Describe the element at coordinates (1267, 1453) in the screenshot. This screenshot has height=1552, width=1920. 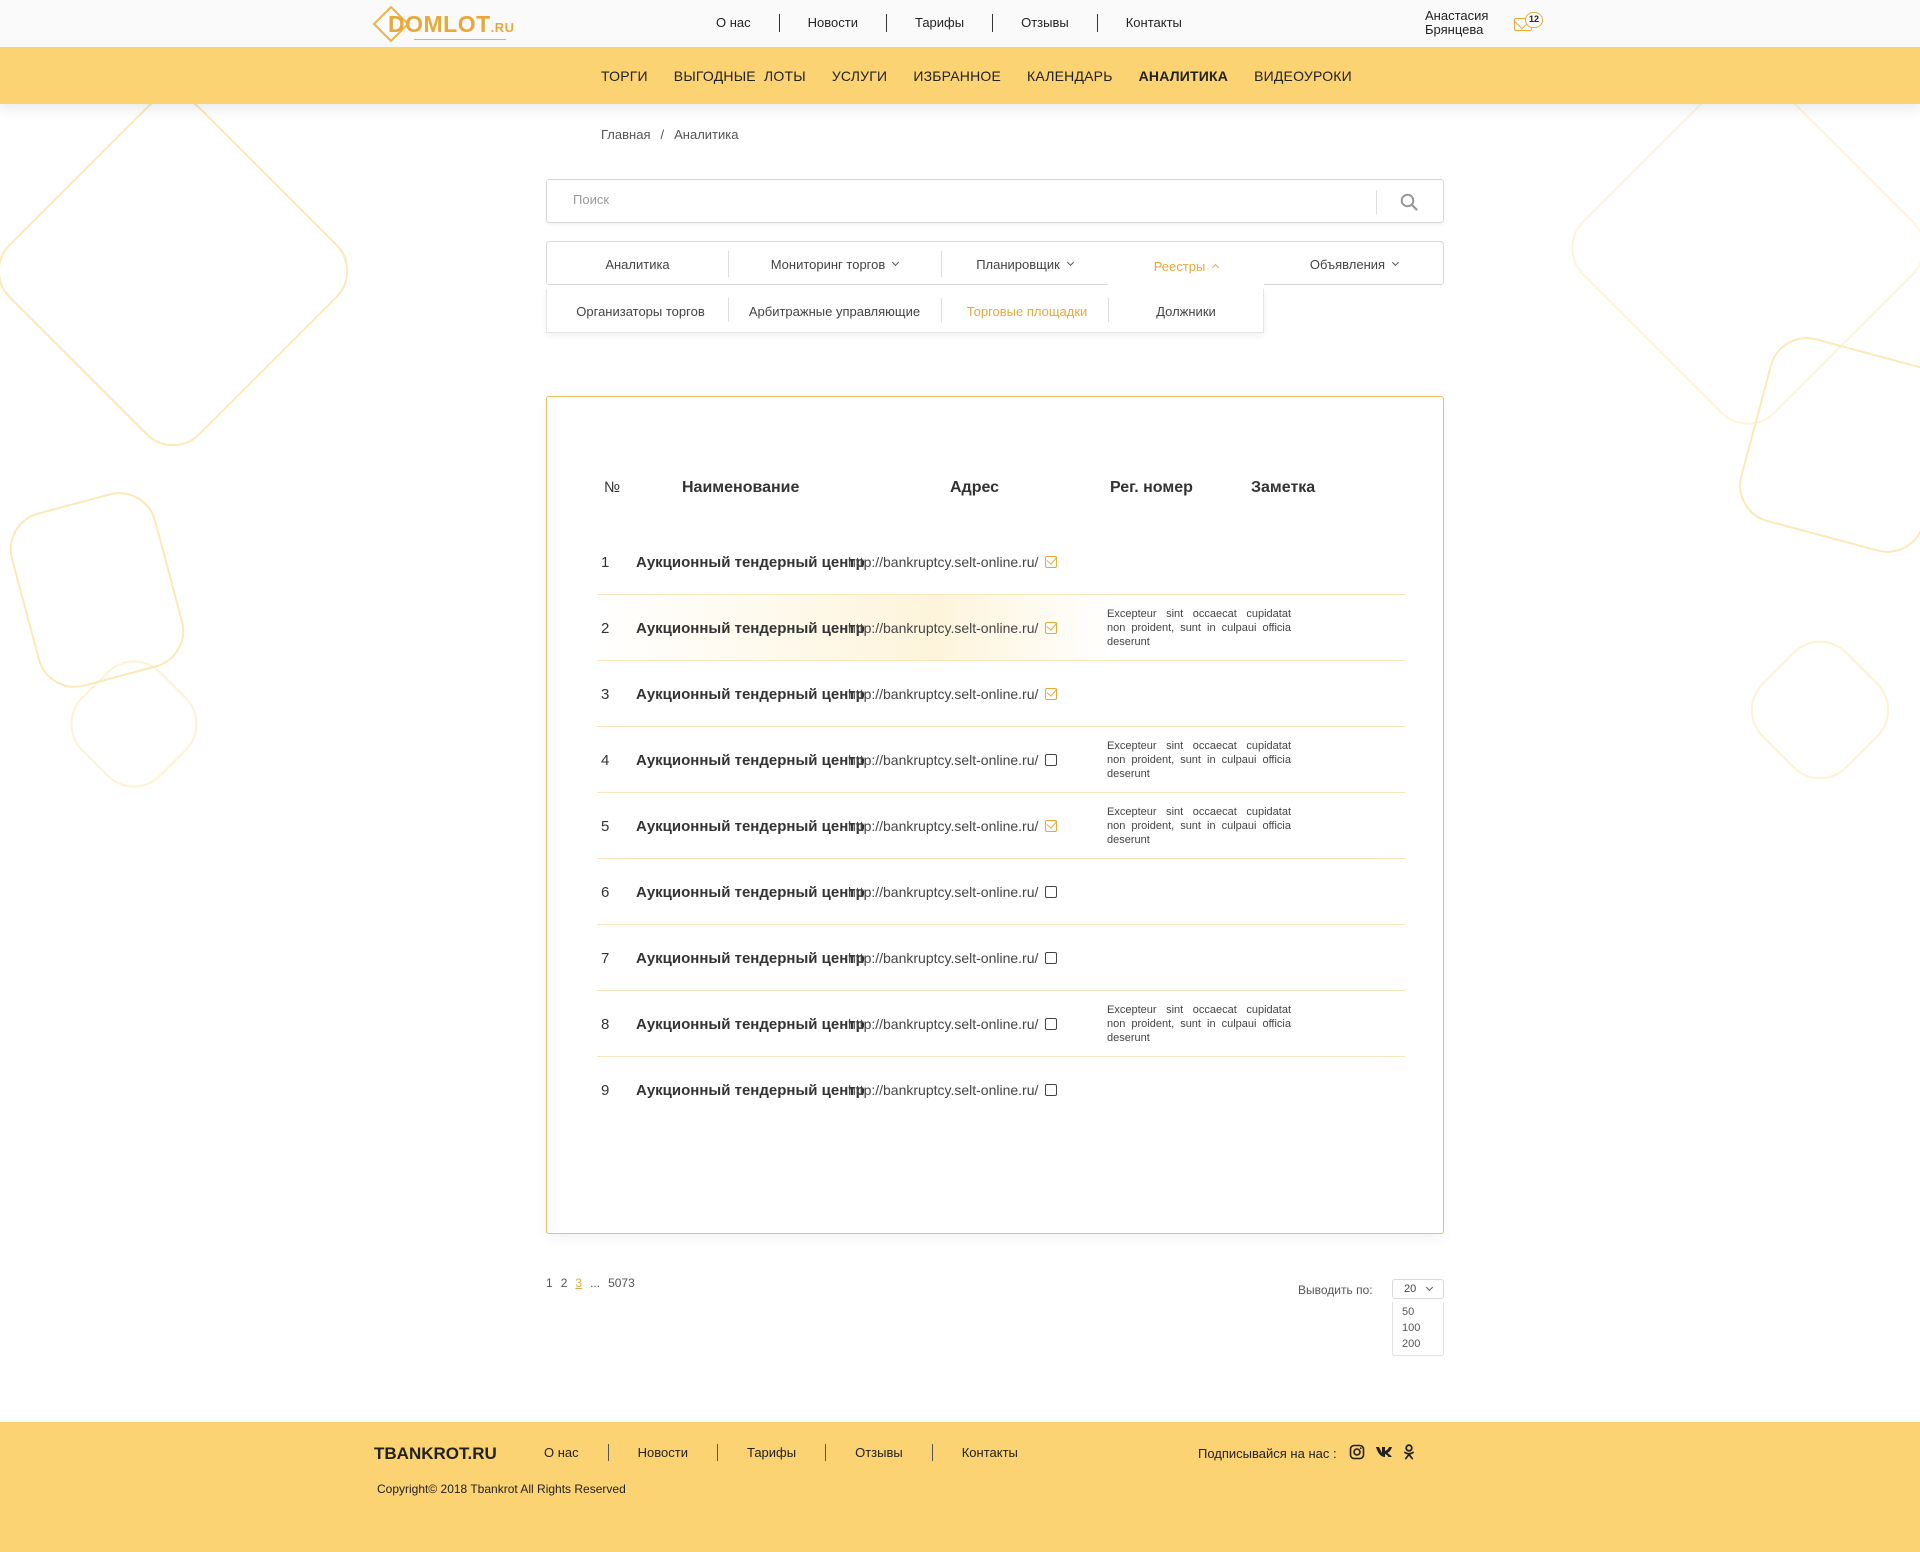
I see `subscribe-label: Подписывайся на нас :` at that location.